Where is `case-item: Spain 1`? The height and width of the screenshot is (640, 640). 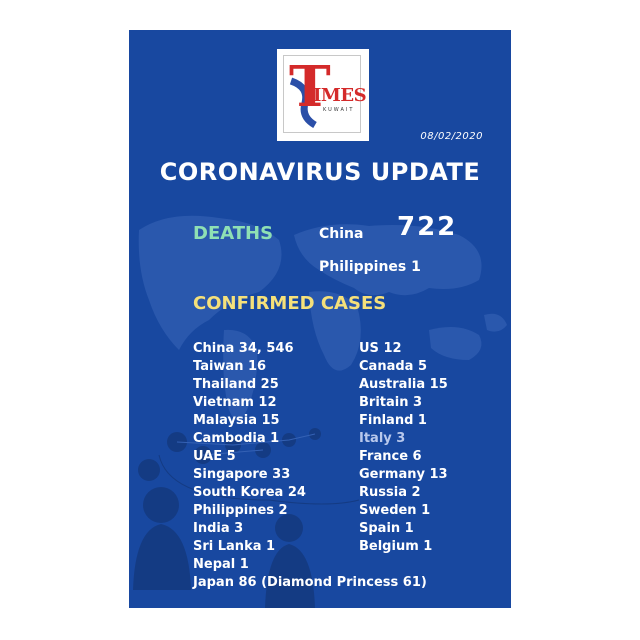
case-item: Spain 1 is located at coordinates (386, 528).